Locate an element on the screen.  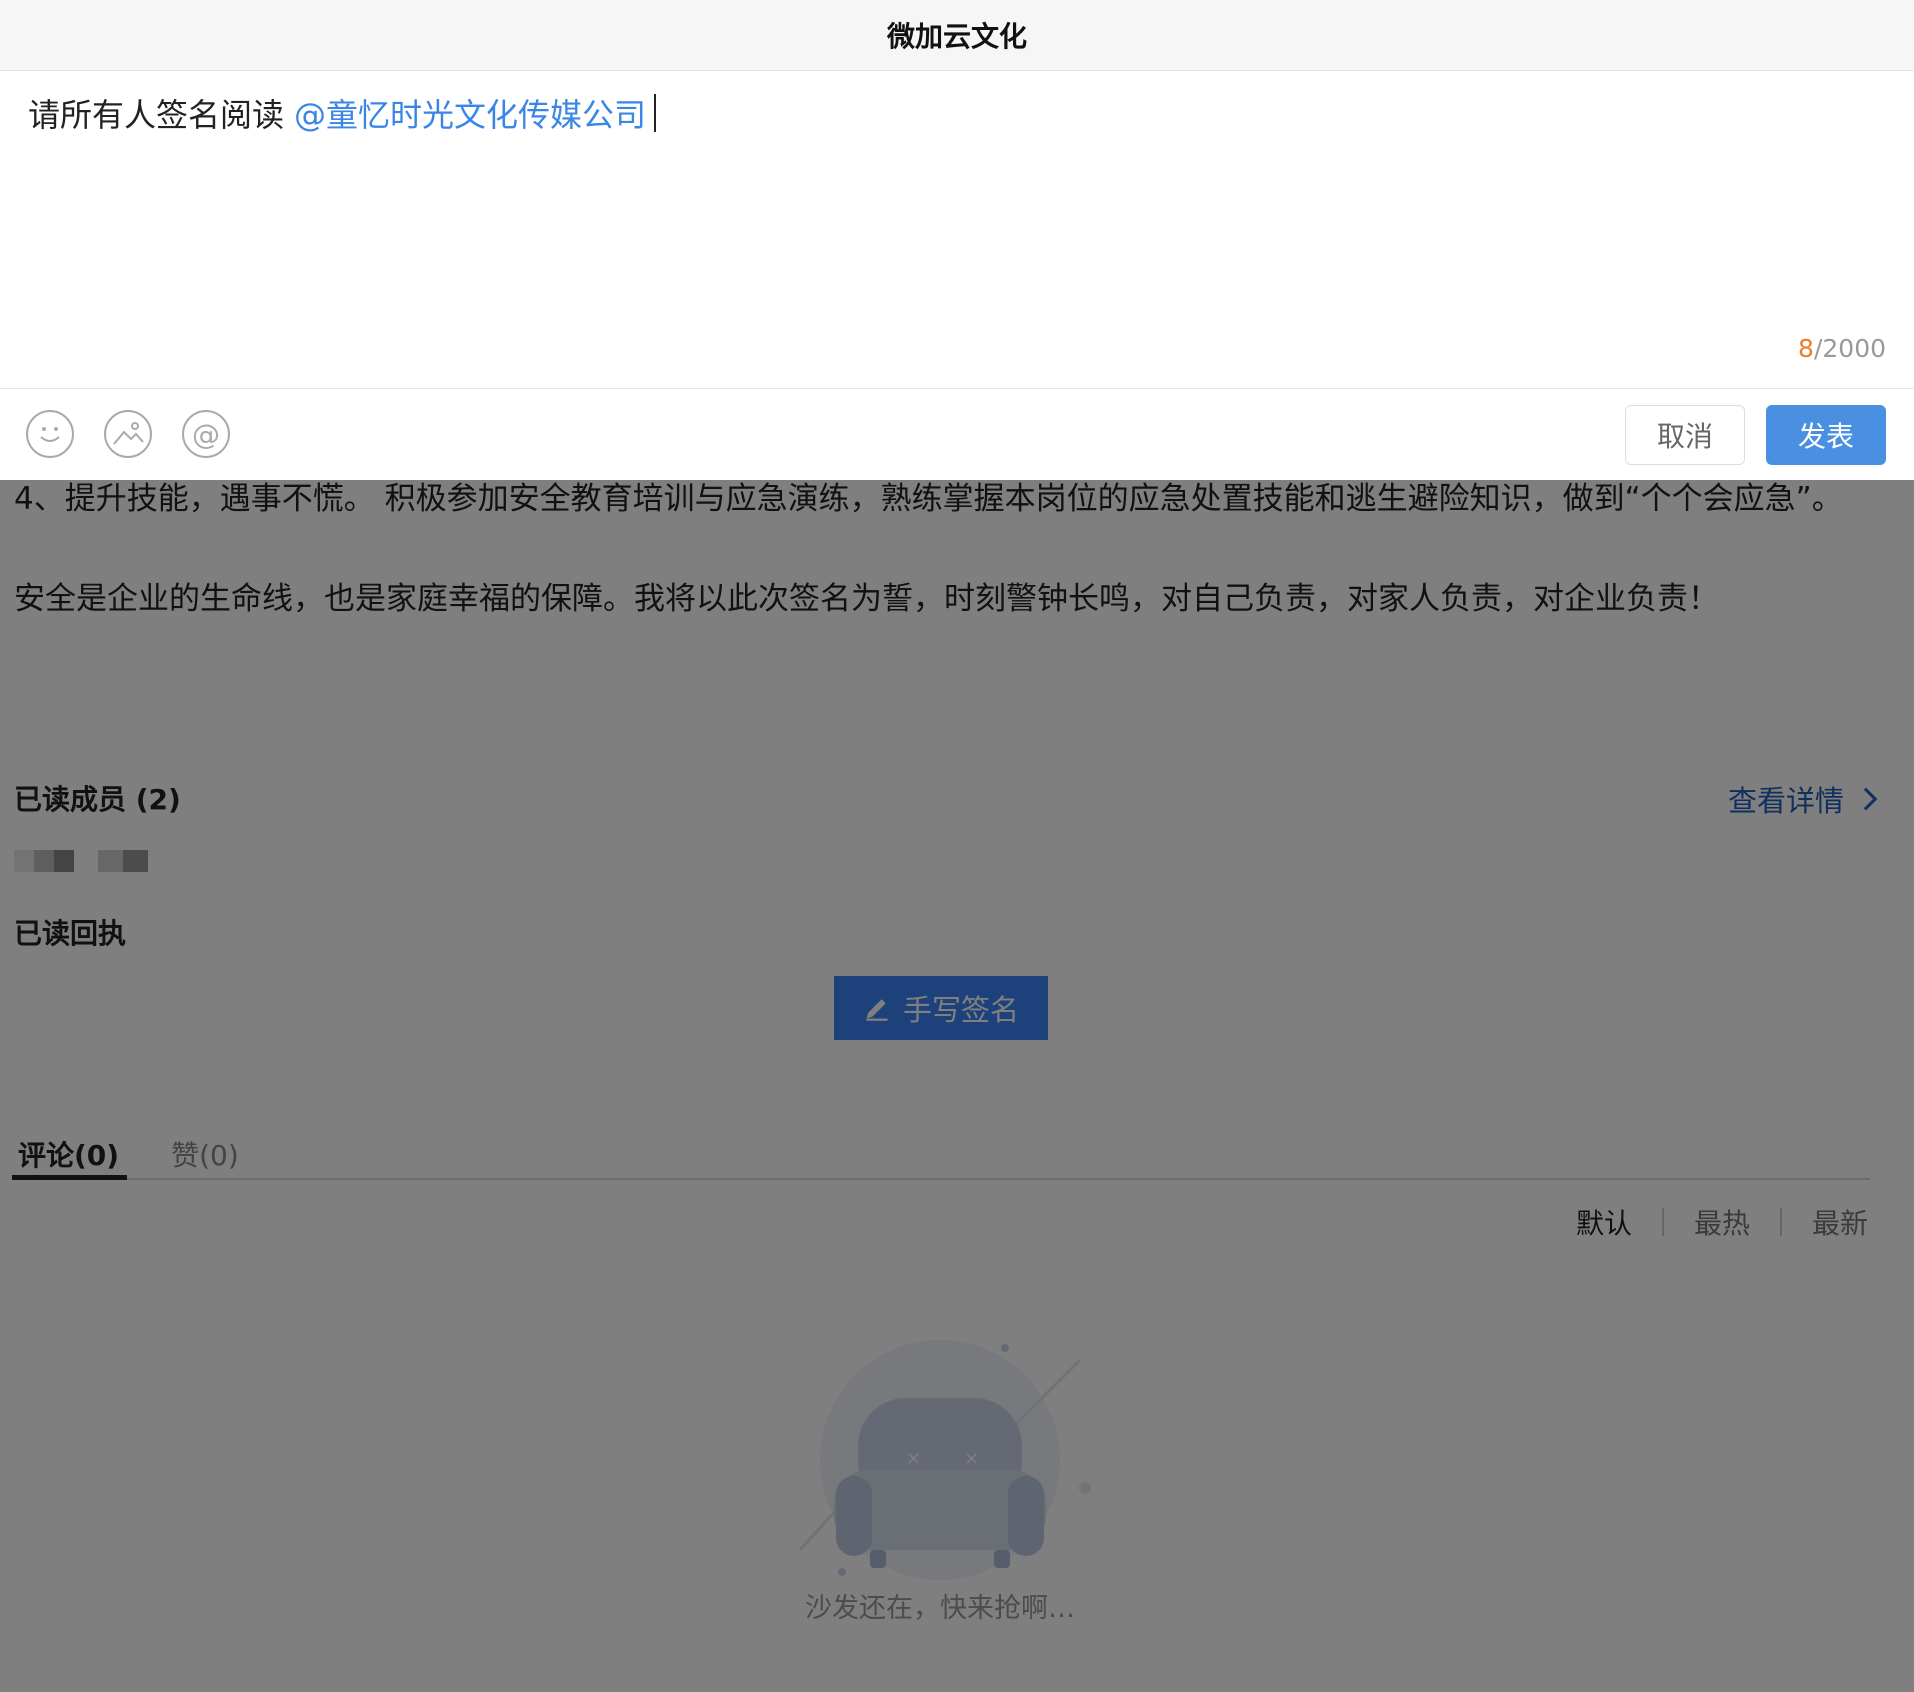
char-counter: 8/2000 is located at coordinates (1842, 348).